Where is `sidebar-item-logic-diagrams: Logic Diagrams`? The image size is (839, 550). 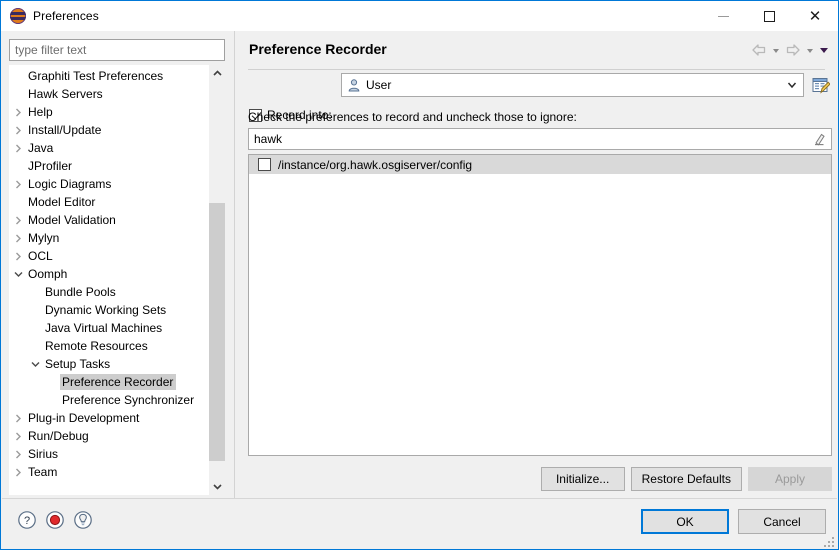 sidebar-item-logic-diagrams: Logic Diagrams is located at coordinates (109, 184).